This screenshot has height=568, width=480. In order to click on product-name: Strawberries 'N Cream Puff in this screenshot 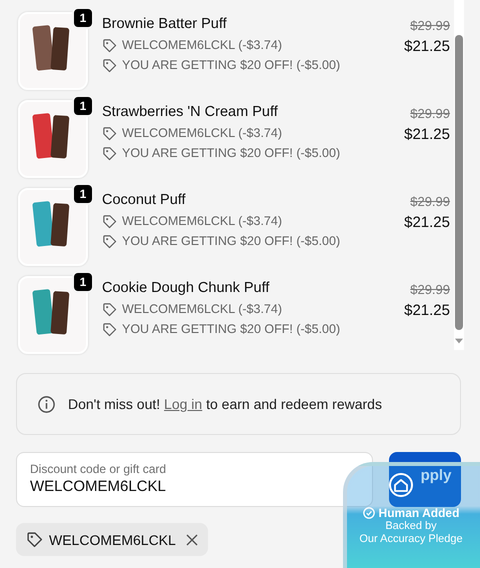, I will do `click(190, 112)`.